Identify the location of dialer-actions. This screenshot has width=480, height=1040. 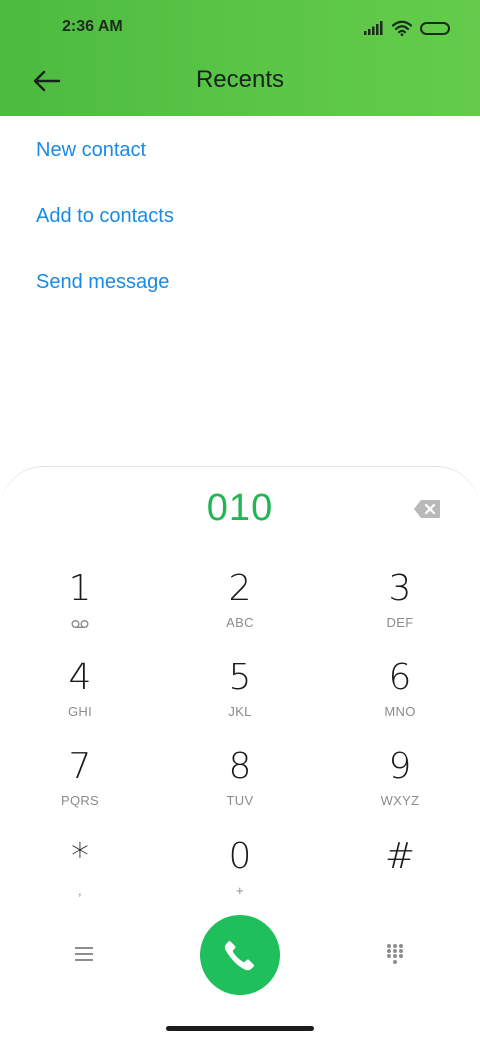
(240, 955).